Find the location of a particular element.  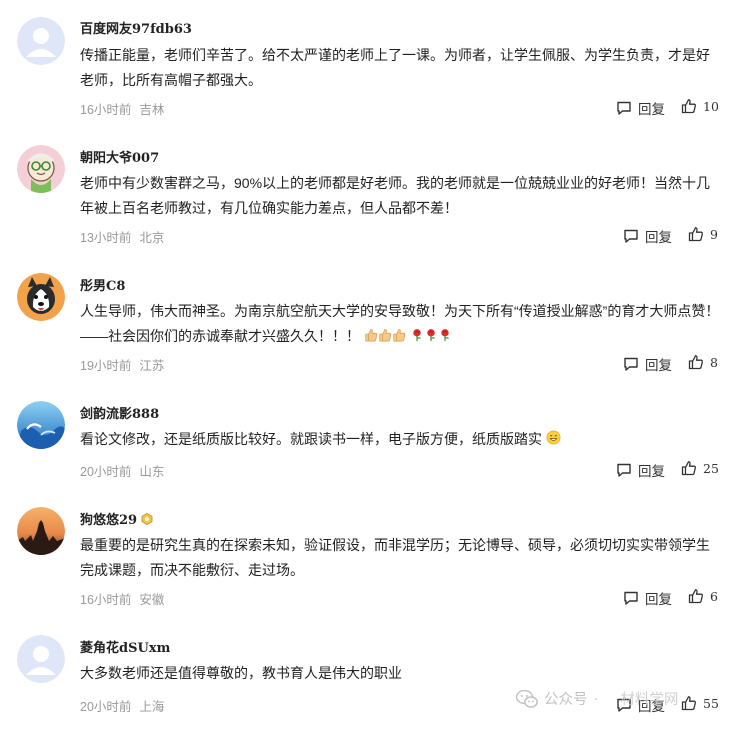

sunset-city-avatar is located at coordinates (41, 531).